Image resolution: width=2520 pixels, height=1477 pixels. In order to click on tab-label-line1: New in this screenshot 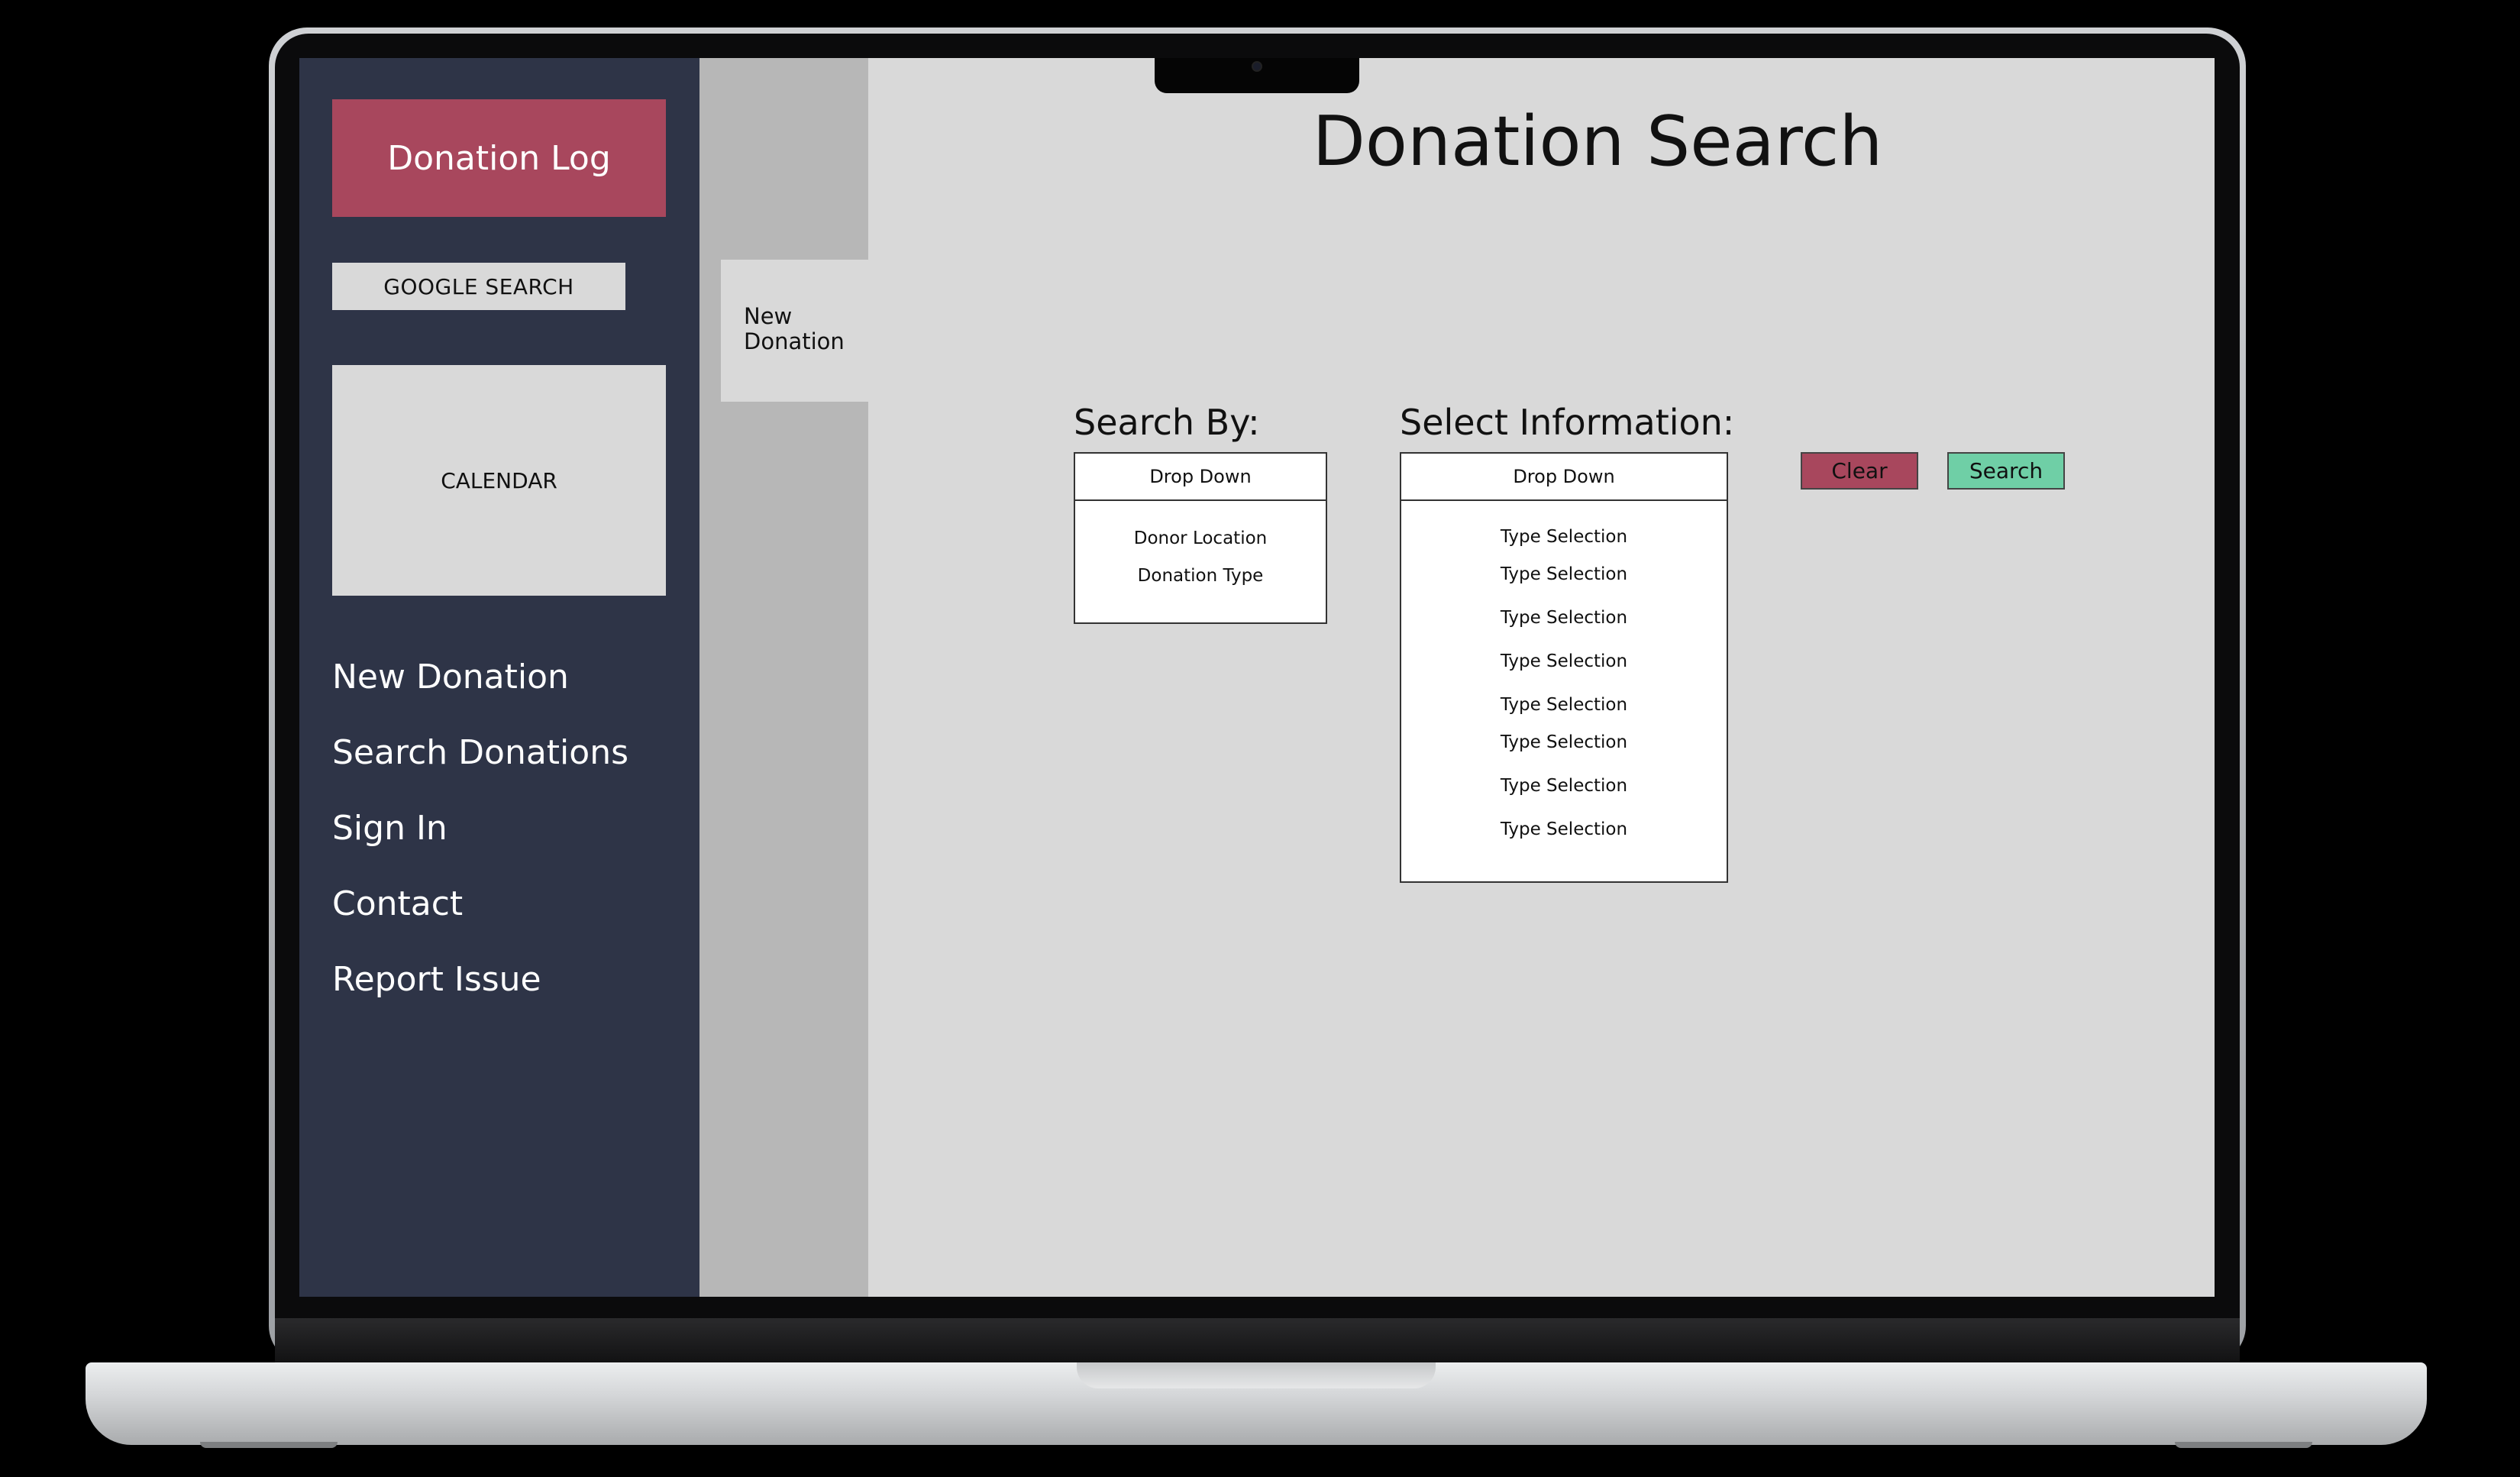, I will do `click(768, 316)`.